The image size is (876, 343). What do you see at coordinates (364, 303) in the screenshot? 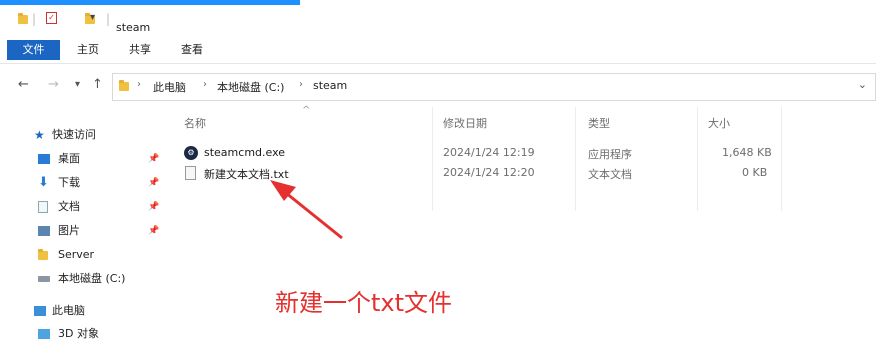
I see `annotation-label: 新建一个txt文件` at bounding box center [364, 303].